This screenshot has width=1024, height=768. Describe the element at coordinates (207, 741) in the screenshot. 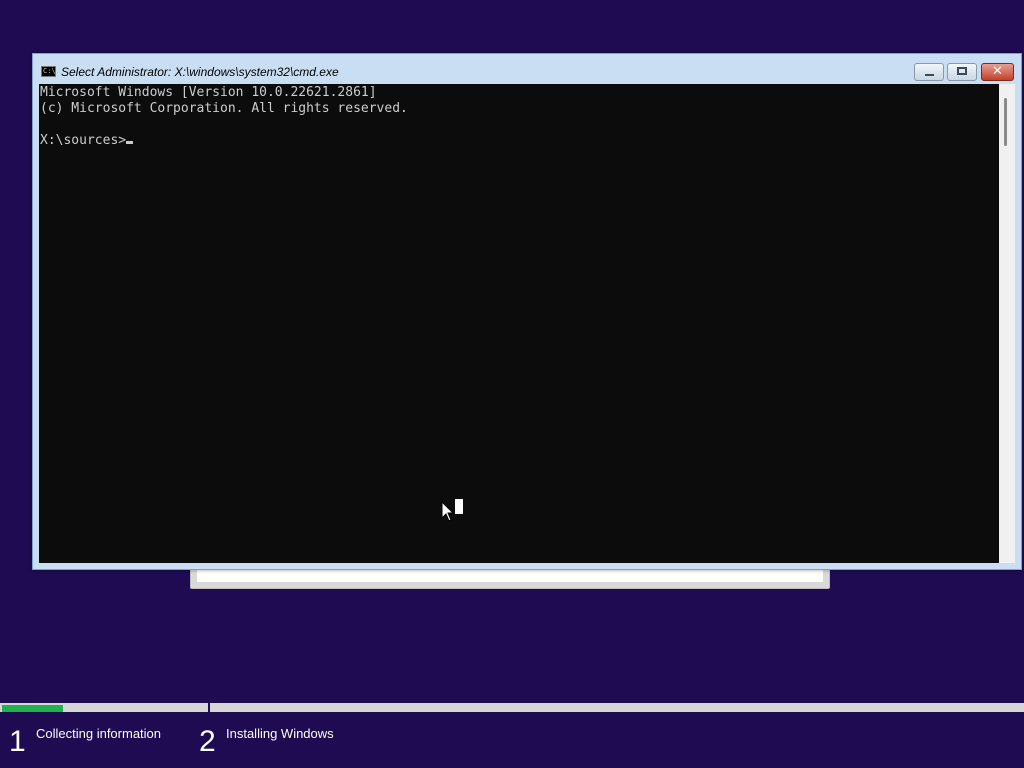

I see `step-number: 2` at that location.